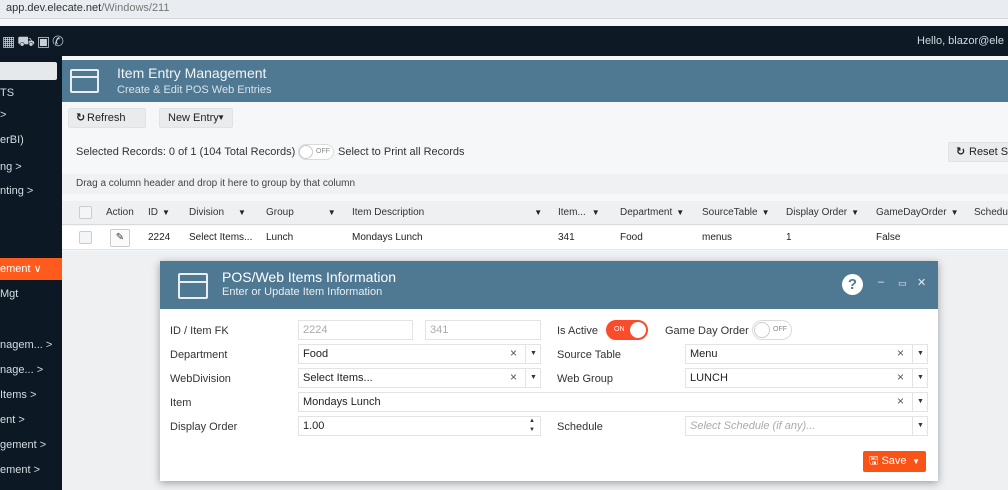  I want to click on refresh-button: ↻ Refresh, so click(107, 118).